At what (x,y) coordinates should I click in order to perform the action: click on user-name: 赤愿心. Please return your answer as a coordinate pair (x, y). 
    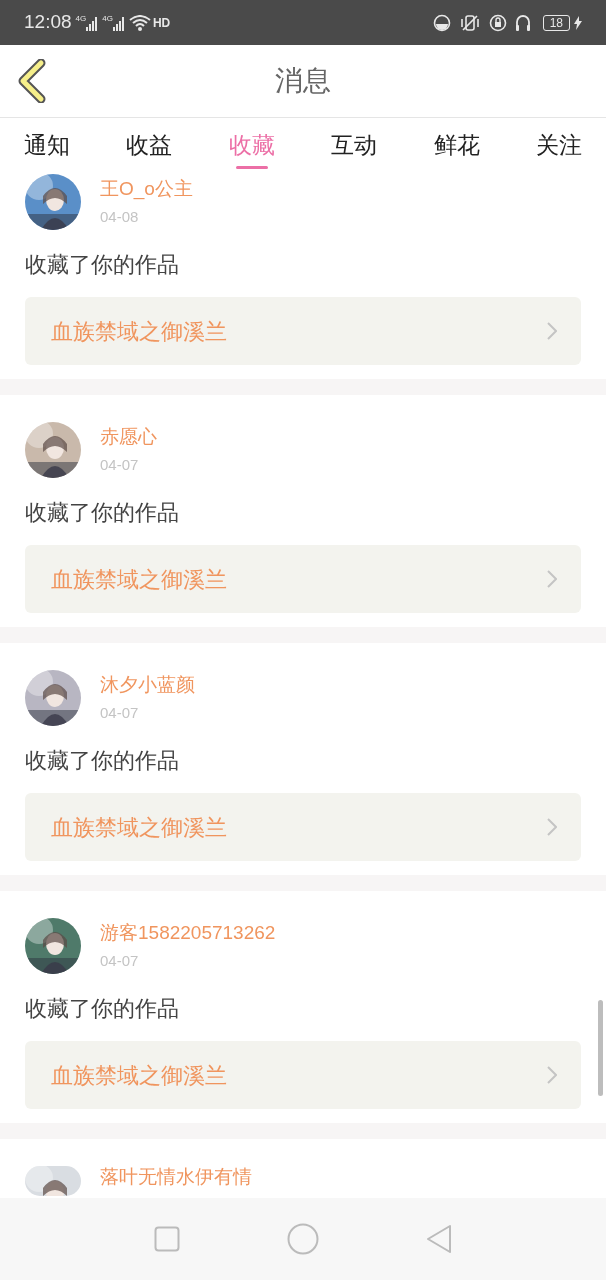
    Looking at the image, I should click on (128, 437).